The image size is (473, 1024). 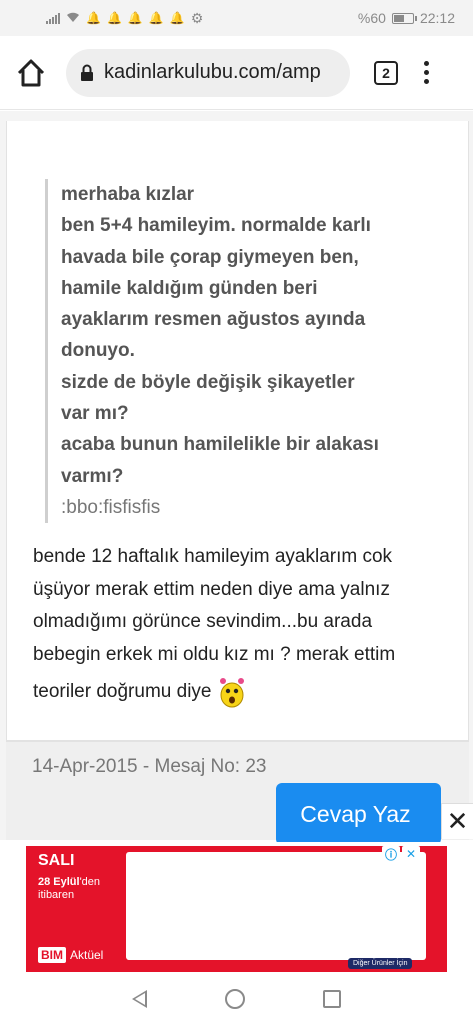 I want to click on ad-date-bold: 28 Eylül, so click(x=59, y=882).